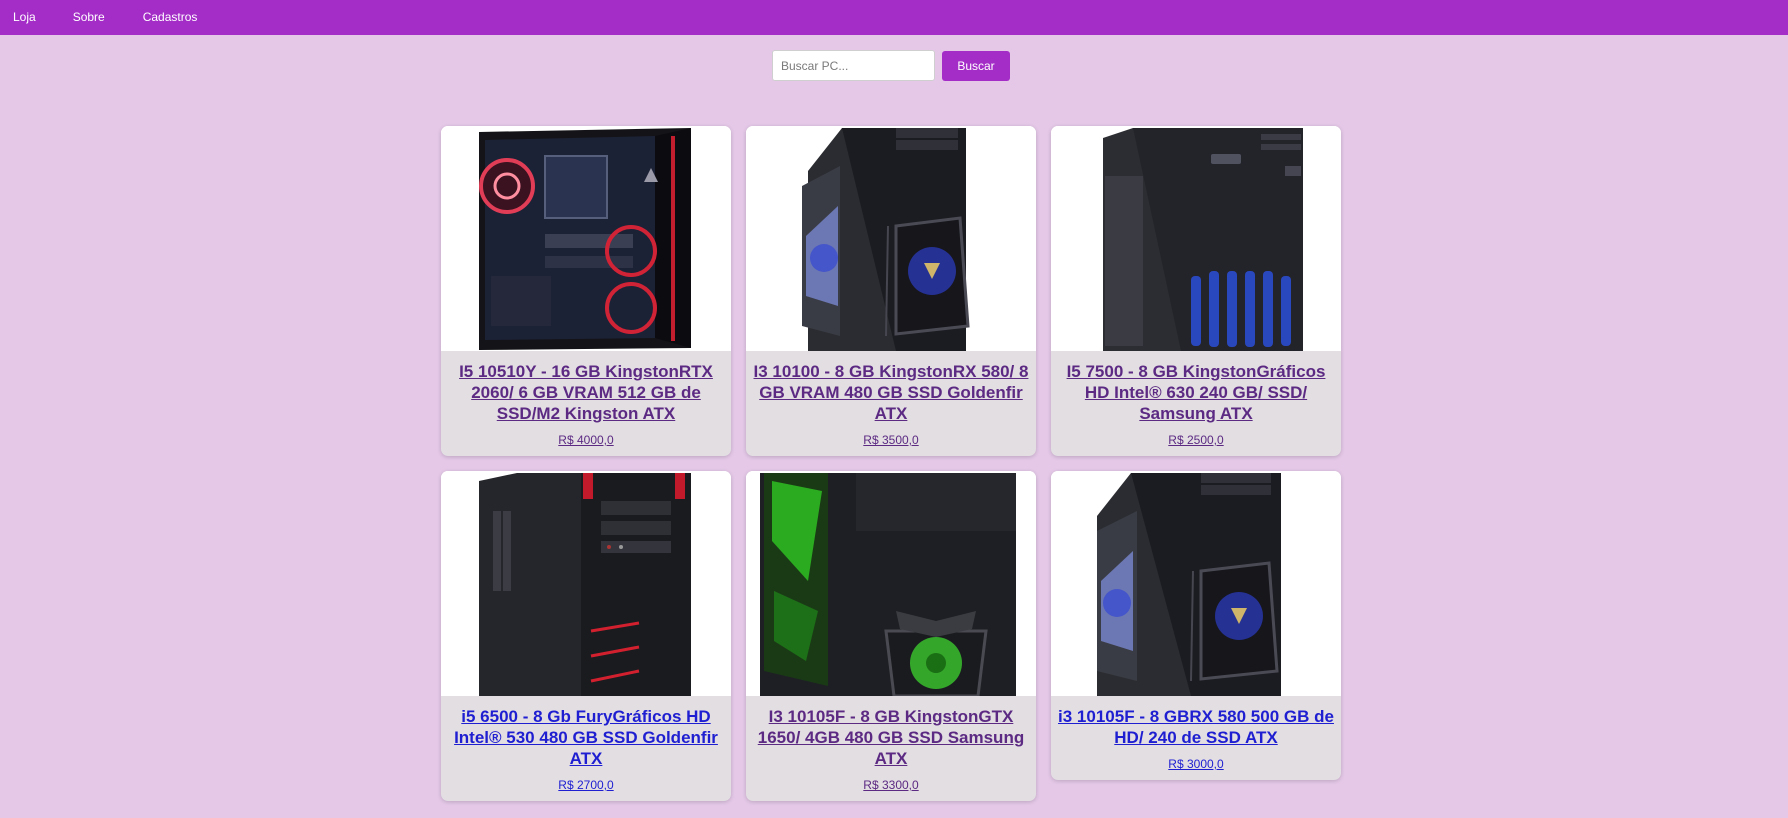  Describe the element at coordinates (976, 65) in the screenshot. I see `search-button: Buscar` at that location.